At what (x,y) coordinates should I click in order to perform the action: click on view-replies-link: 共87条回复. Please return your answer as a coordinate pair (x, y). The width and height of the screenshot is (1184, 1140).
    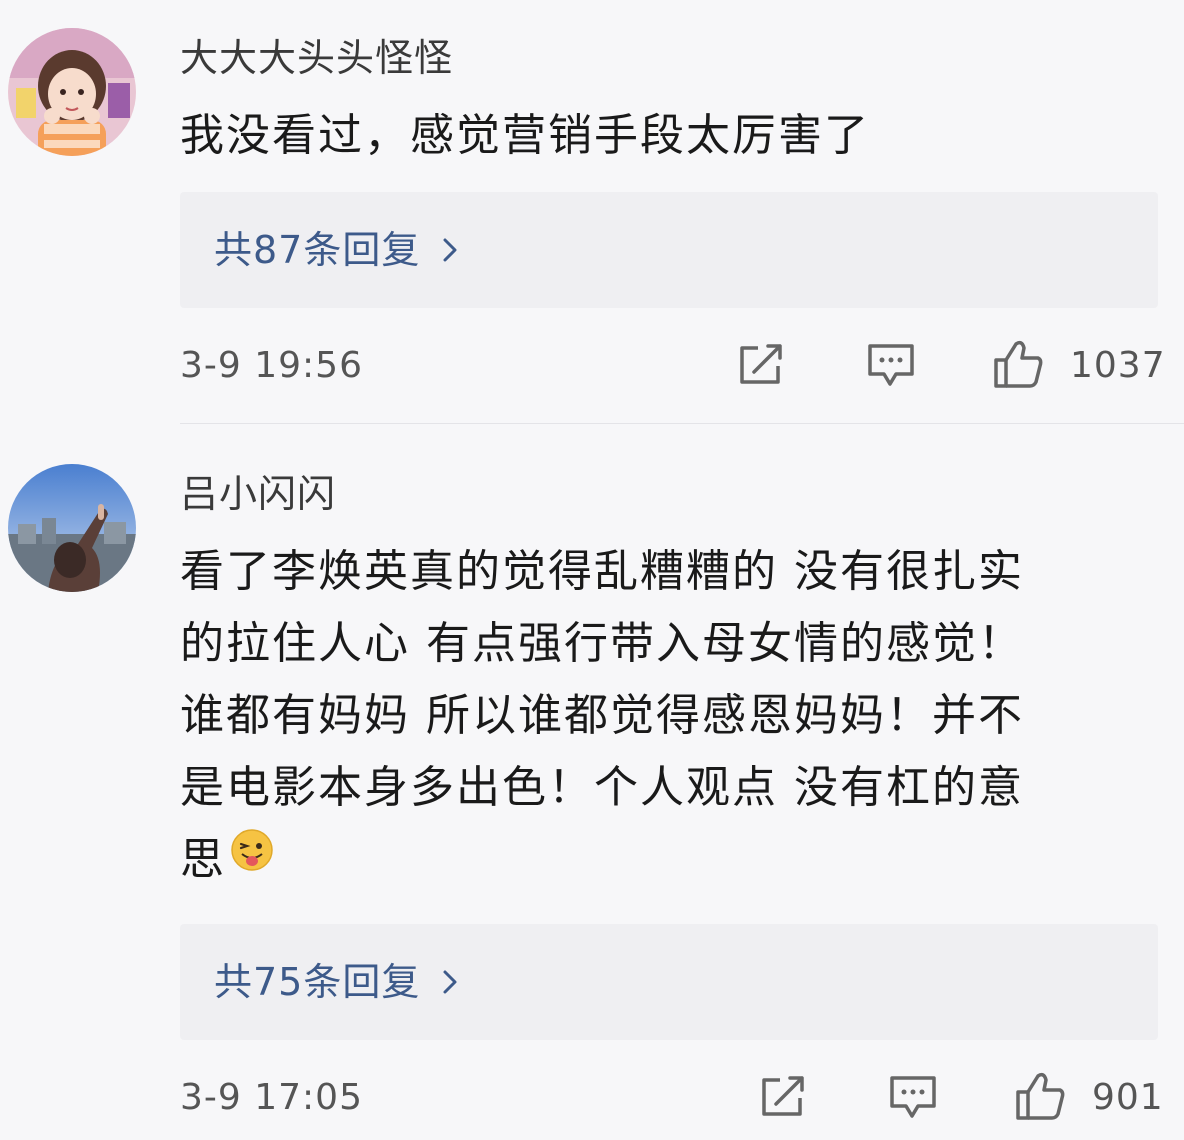
    Looking at the image, I should click on (336, 250).